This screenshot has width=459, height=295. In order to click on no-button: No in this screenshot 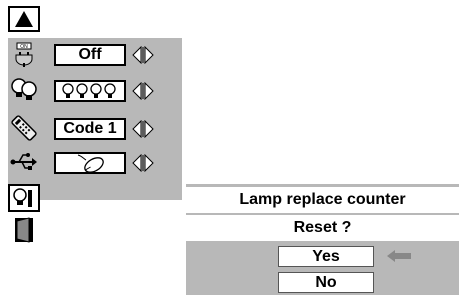, I will do `click(326, 282)`.